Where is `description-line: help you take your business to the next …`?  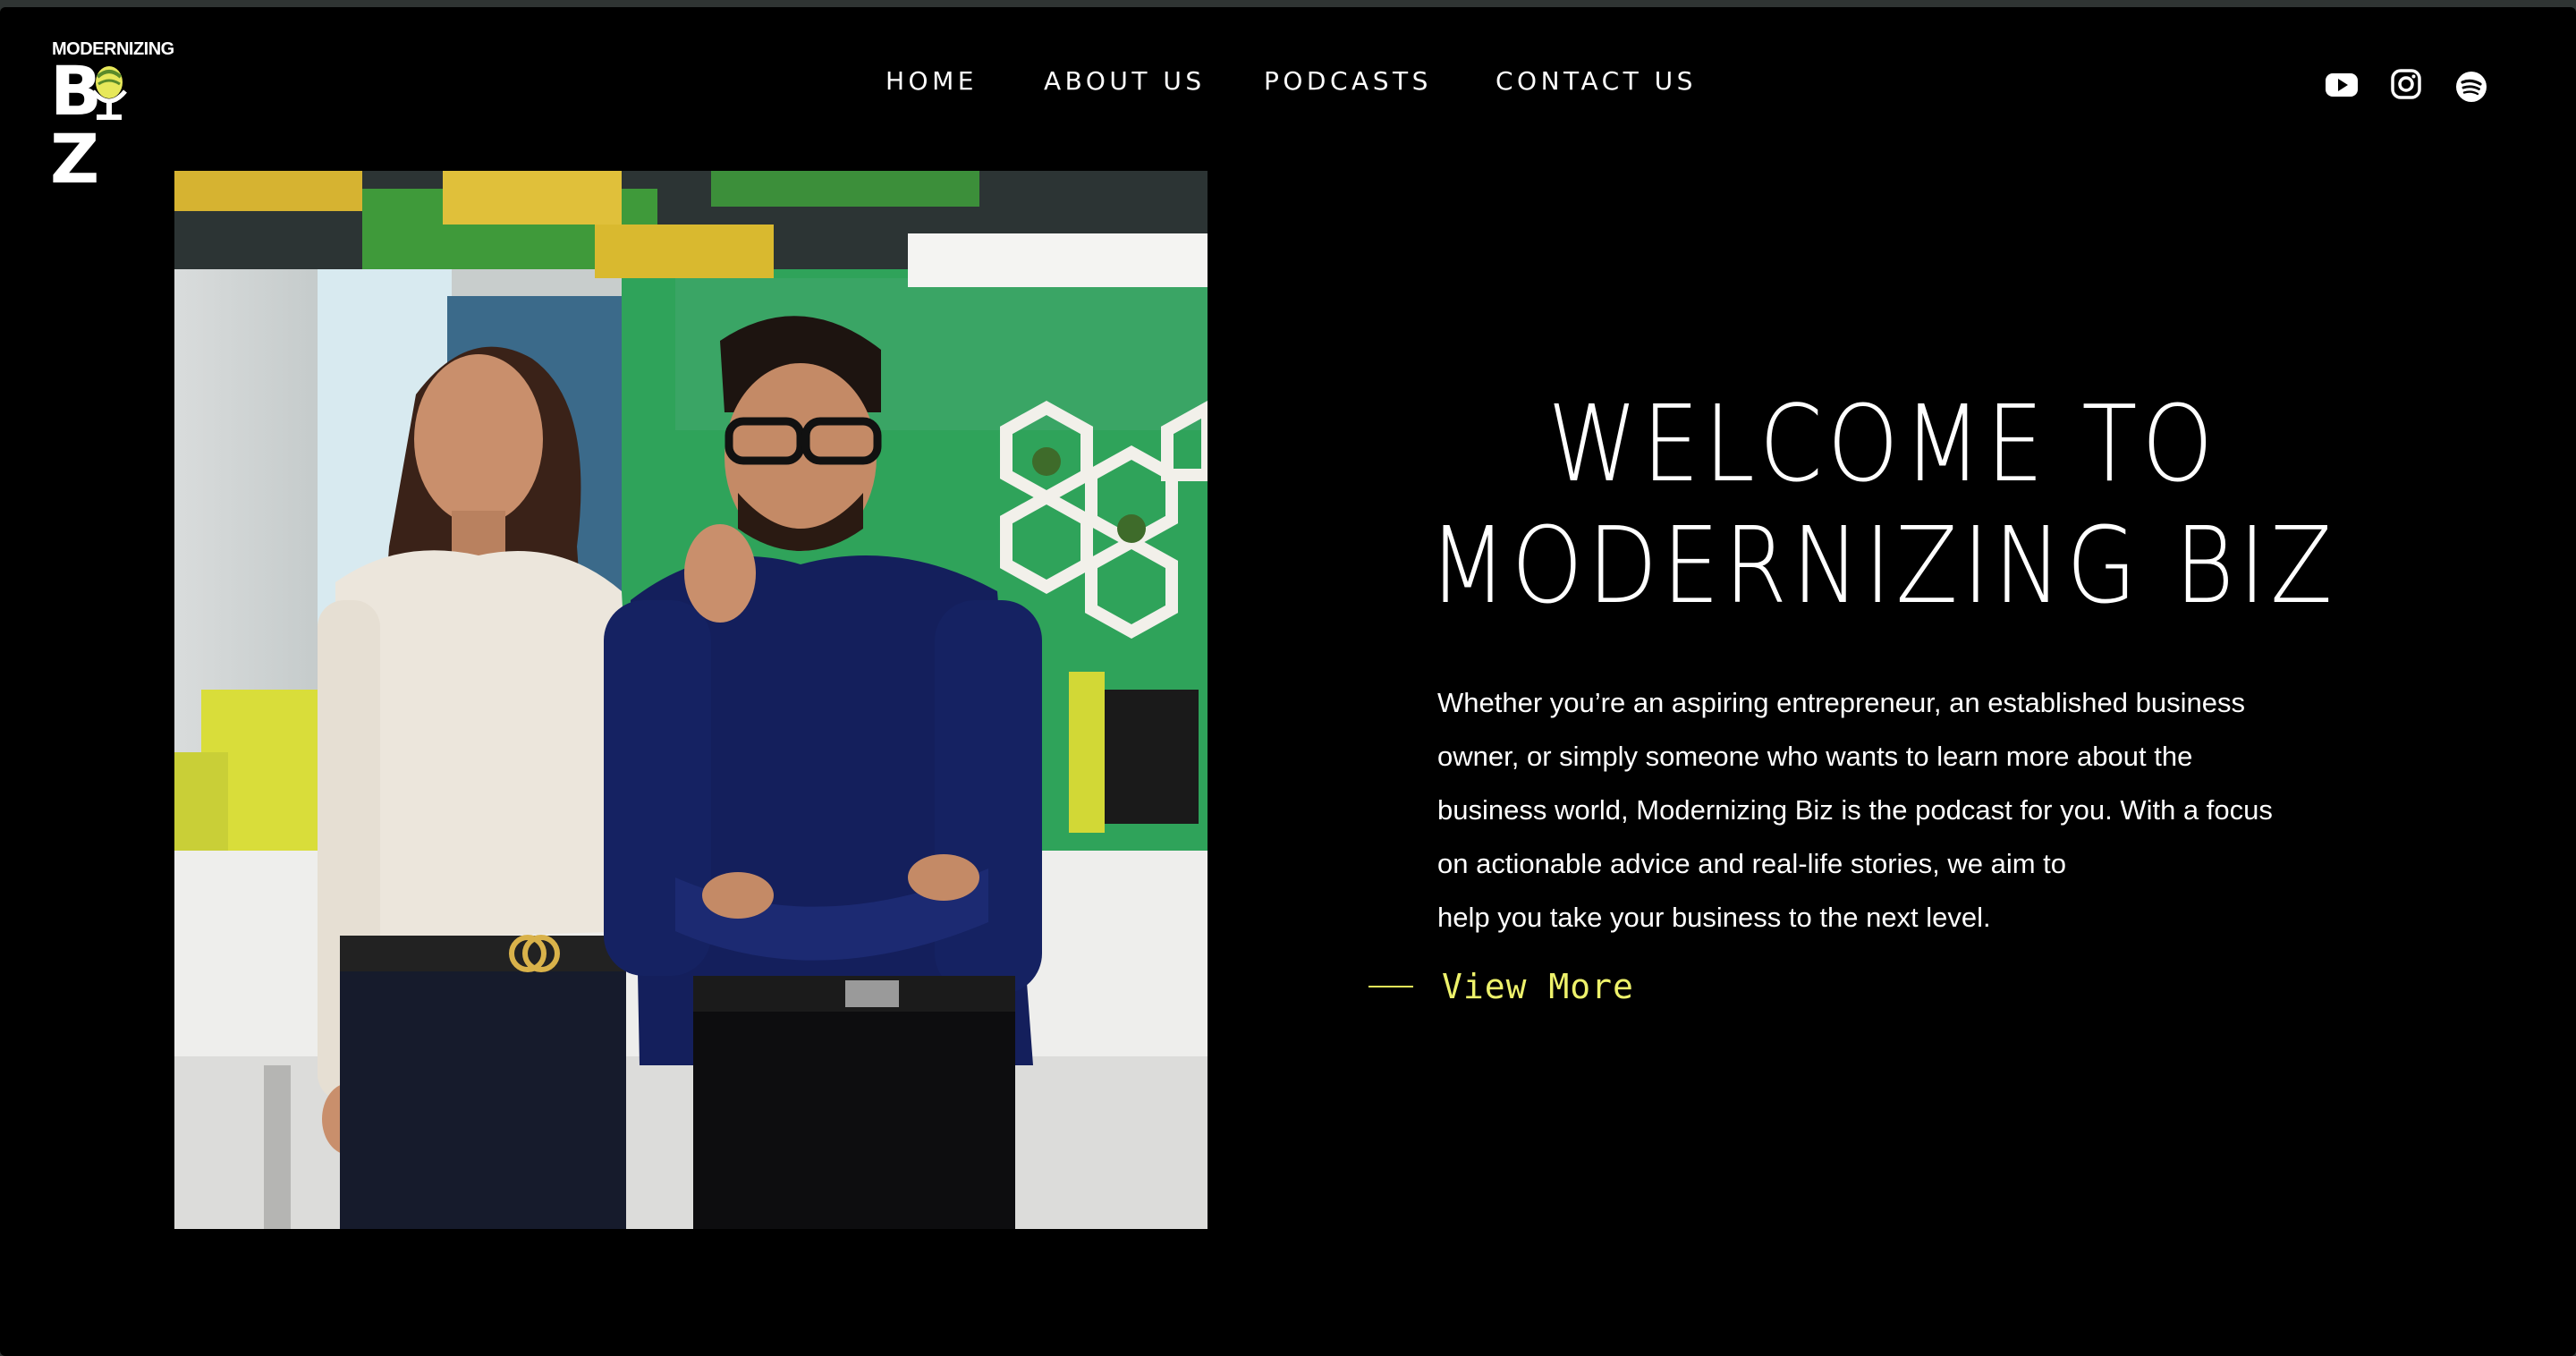
description-line: help you take your business to the next … is located at coordinates (1714, 918).